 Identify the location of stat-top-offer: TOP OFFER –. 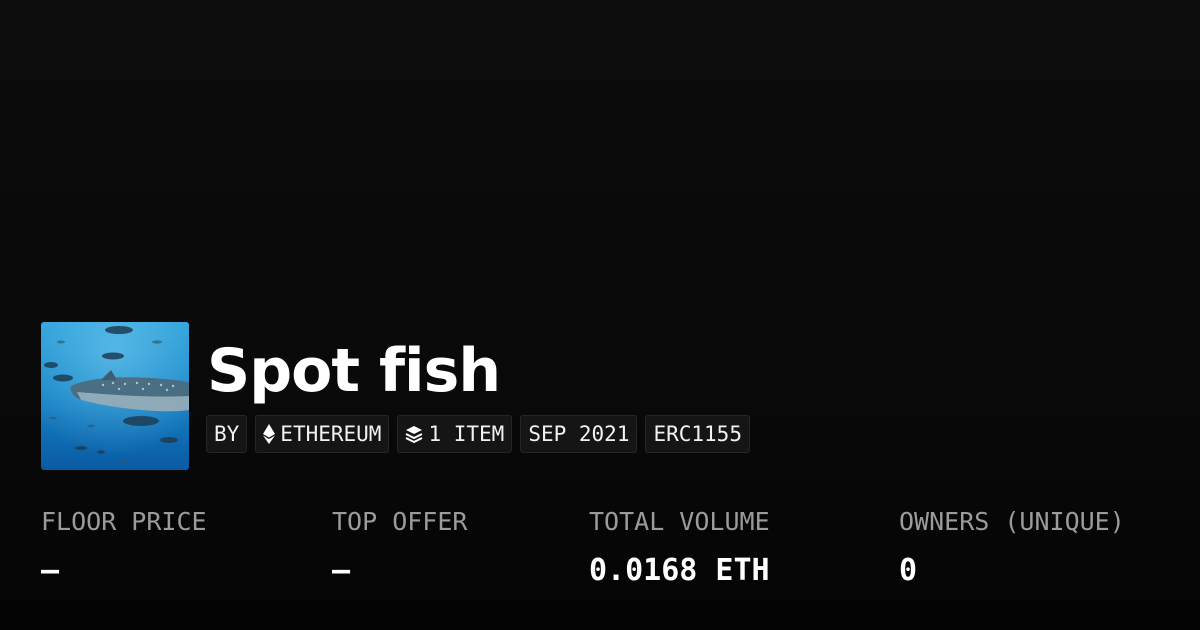
(399, 546).